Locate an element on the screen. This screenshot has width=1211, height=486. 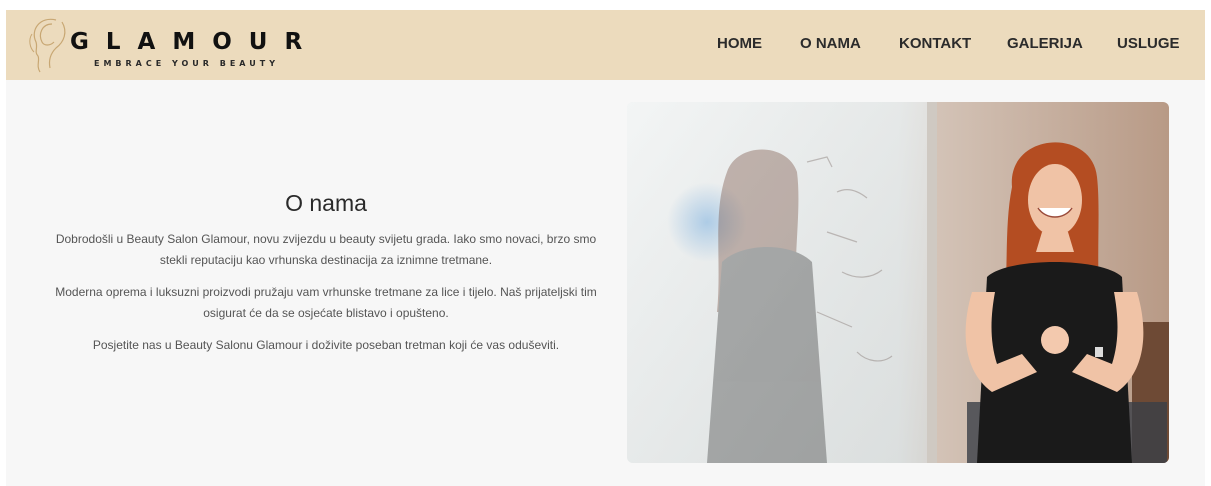
nav-home: HOME is located at coordinates (739, 43).